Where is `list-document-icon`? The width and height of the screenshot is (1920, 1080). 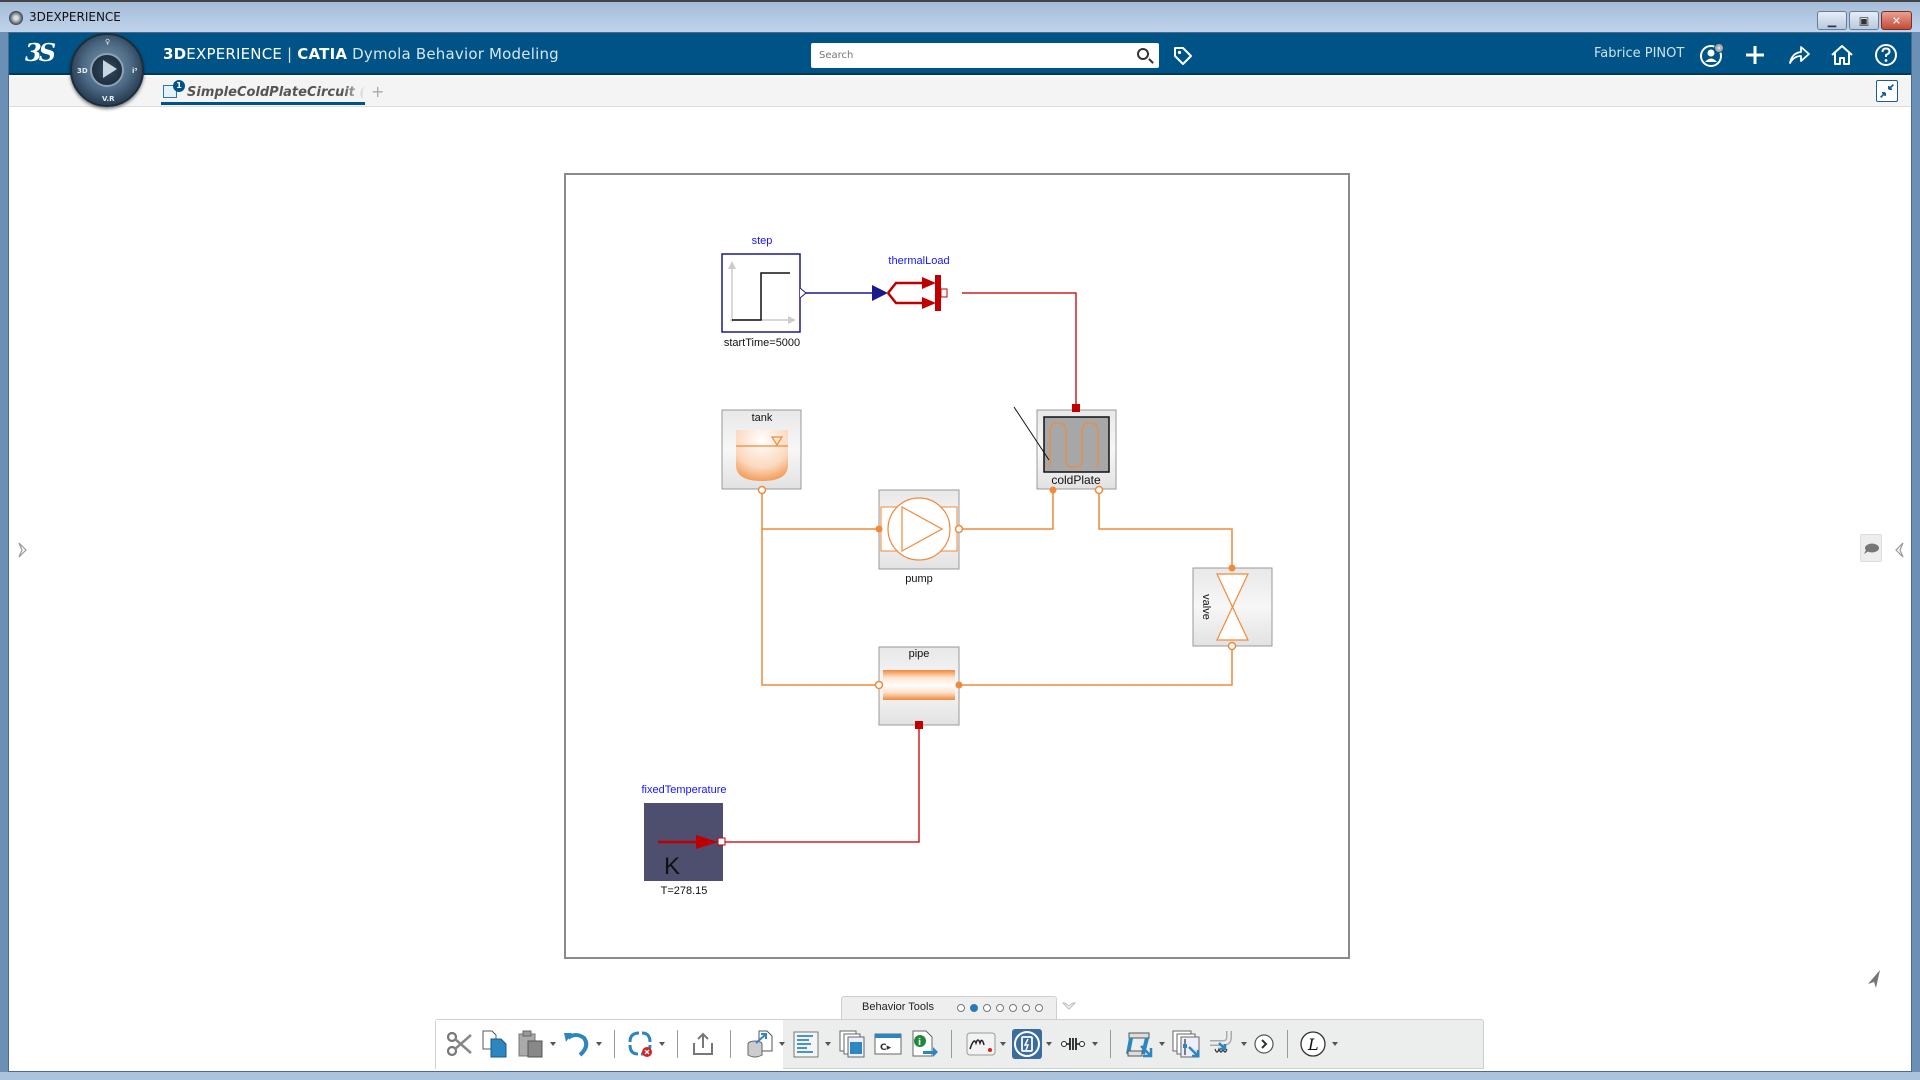
list-document-icon is located at coordinates (806, 1044).